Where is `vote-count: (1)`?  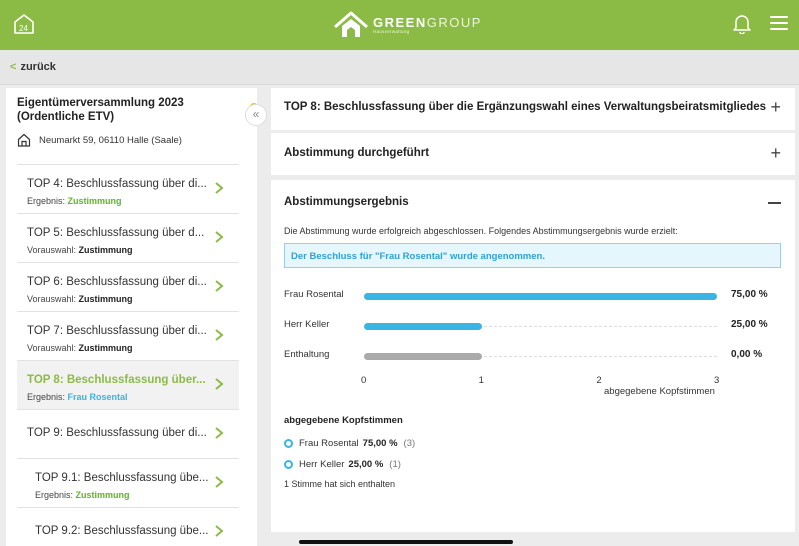 vote-count: (1) is located at coordinates (395, 464).